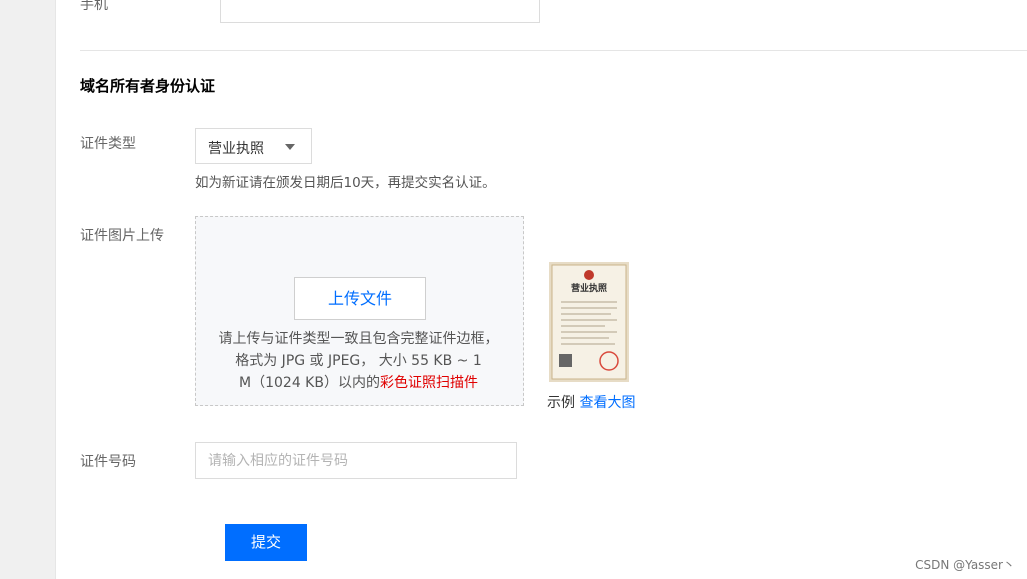 This screenshot has width=1027, height=579. I want to click on sample-license-image: 营业执照, so click(589, 322).